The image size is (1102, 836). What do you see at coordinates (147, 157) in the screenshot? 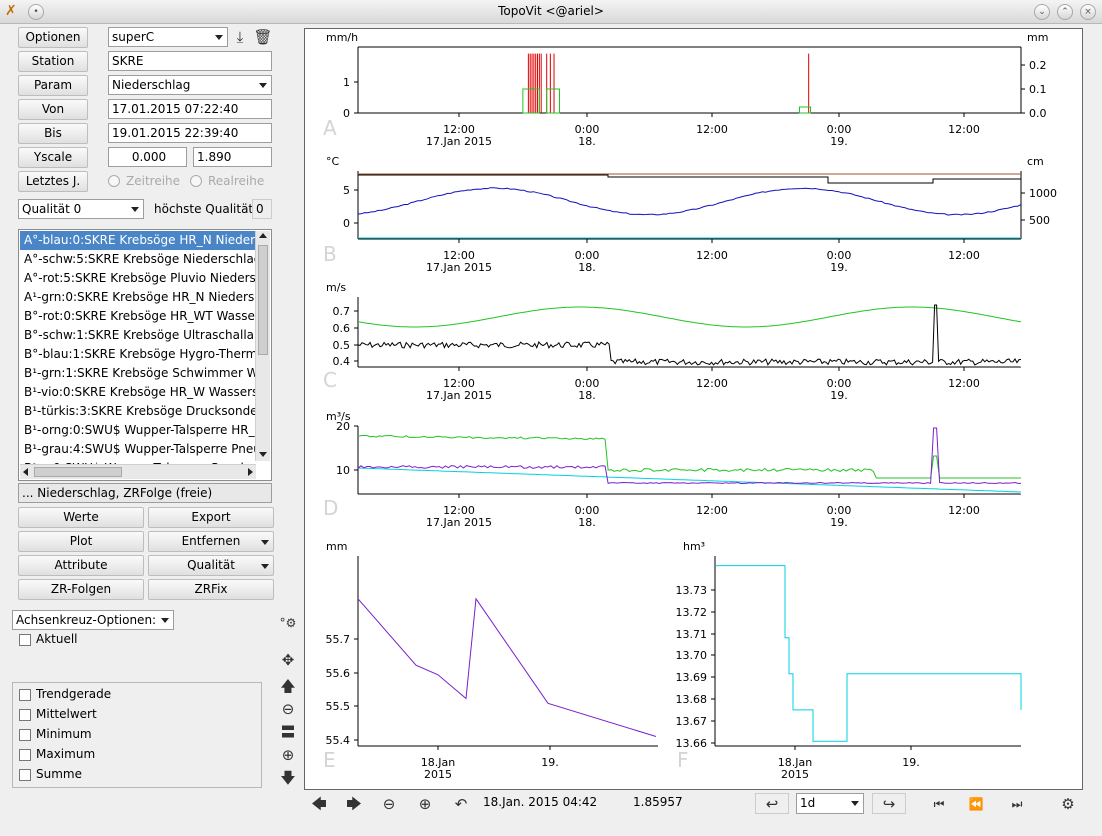
I see `yscale-min-field: 0.000` at bounding box center [147, 157].